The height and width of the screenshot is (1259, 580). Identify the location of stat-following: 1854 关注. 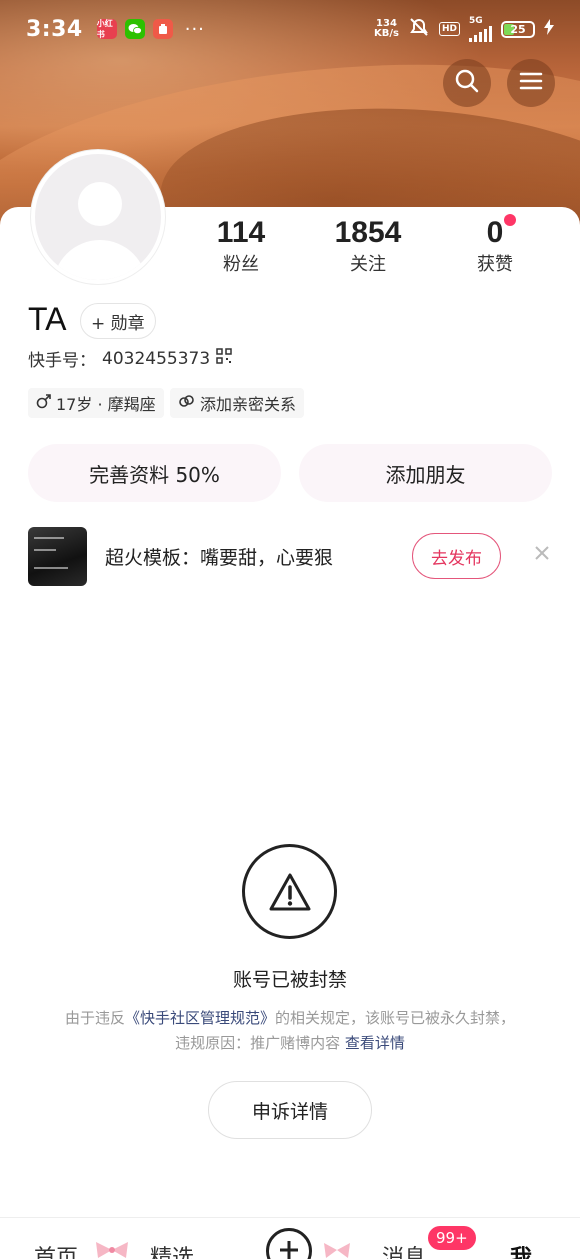
(368, 246).